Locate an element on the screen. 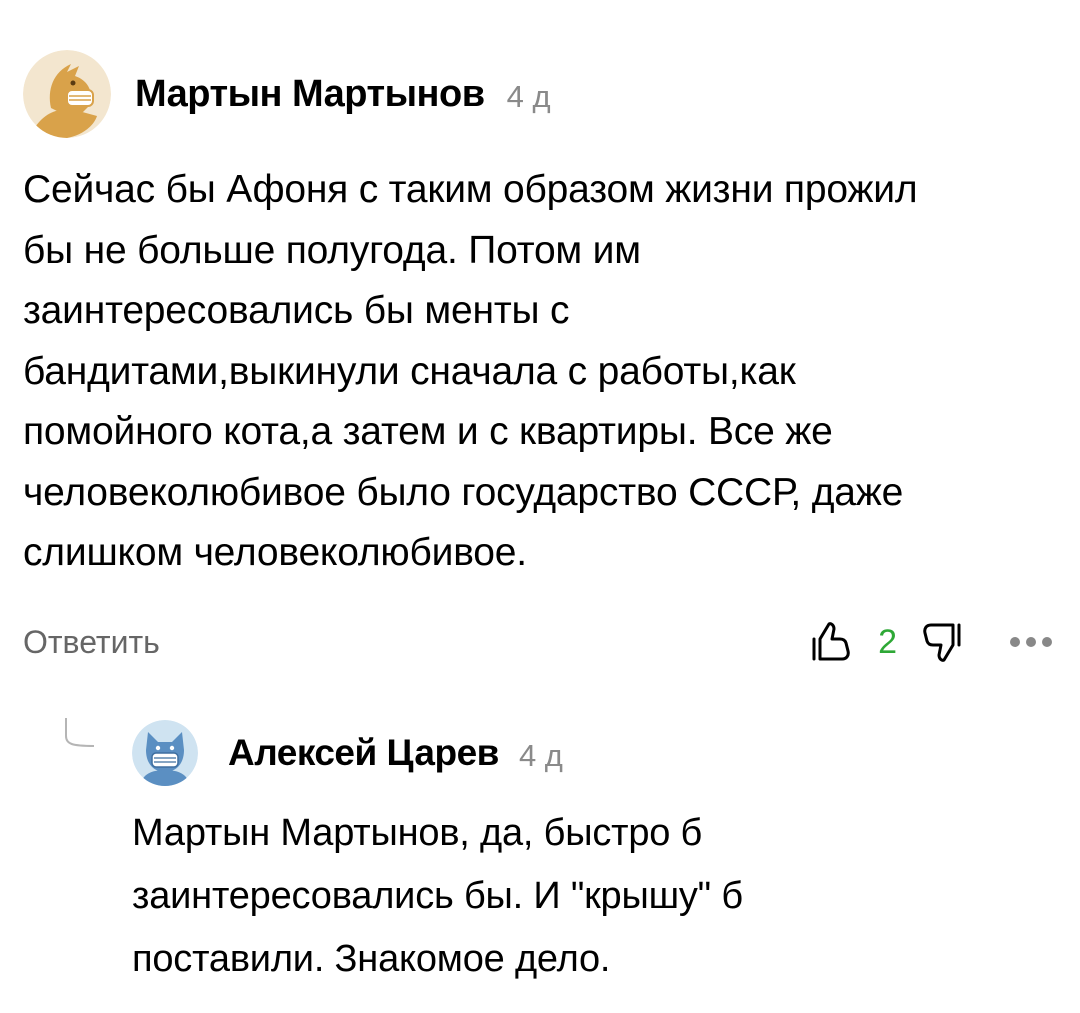  like-count: 2 is located at coordinates (887, 641).